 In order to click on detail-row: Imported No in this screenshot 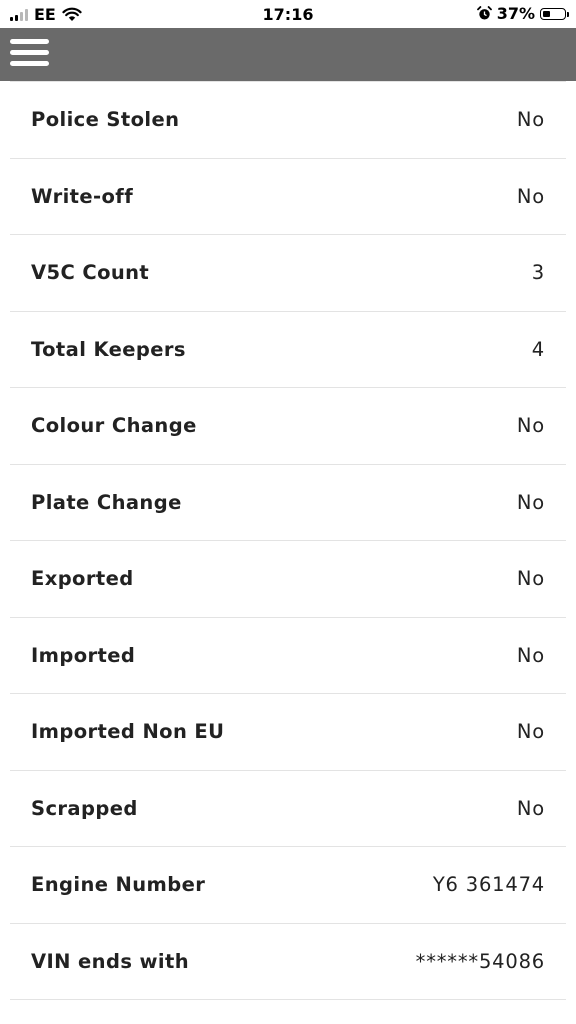, I will do `click(288, 656)`.